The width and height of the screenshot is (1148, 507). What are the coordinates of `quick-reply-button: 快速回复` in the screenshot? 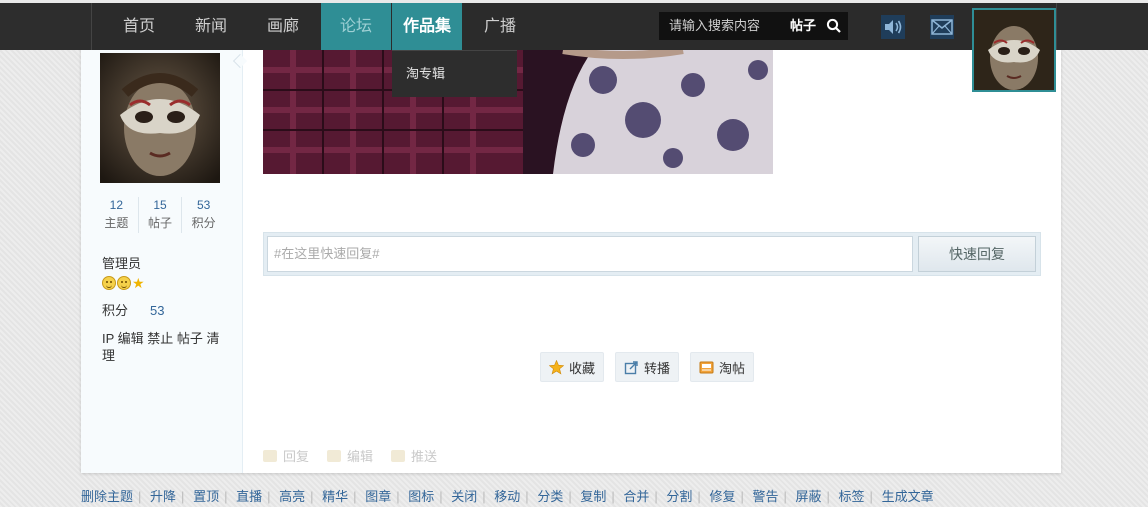 It's located at (977, 254).